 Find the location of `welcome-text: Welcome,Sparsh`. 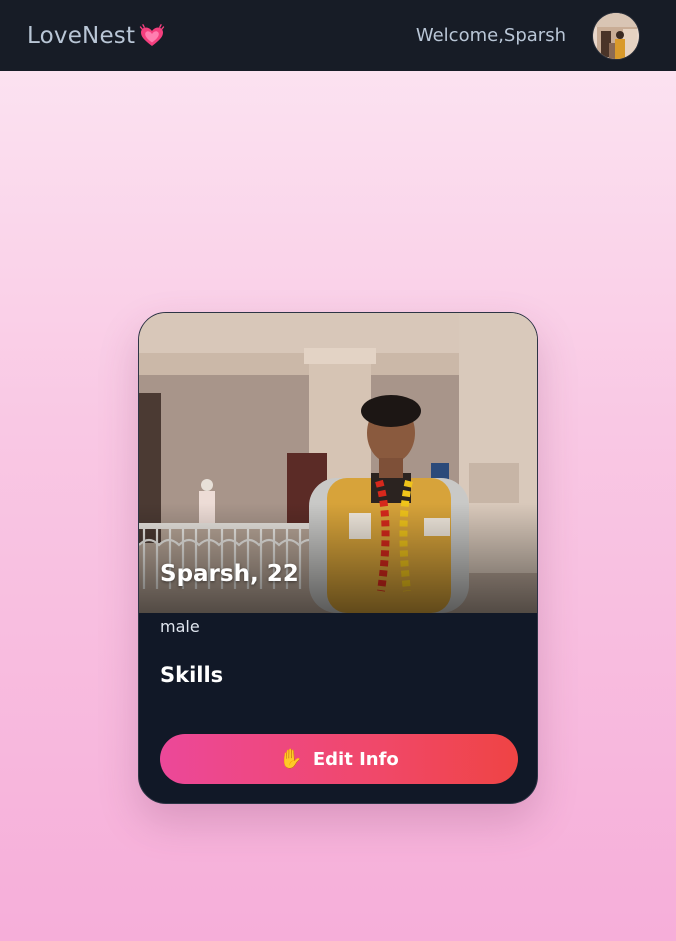

welcome-text: Welcome,Sparsh is located at coordinates (490, 35).